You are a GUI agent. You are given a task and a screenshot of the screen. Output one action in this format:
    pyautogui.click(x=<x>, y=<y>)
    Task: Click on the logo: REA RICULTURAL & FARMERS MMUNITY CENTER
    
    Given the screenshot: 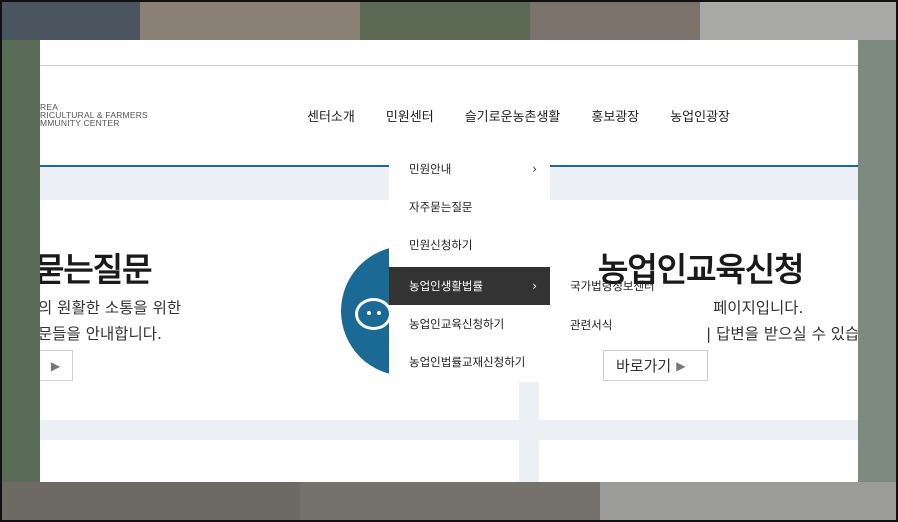 What is the action you would take?
    pyautogui.click(x=94, y=115)
    